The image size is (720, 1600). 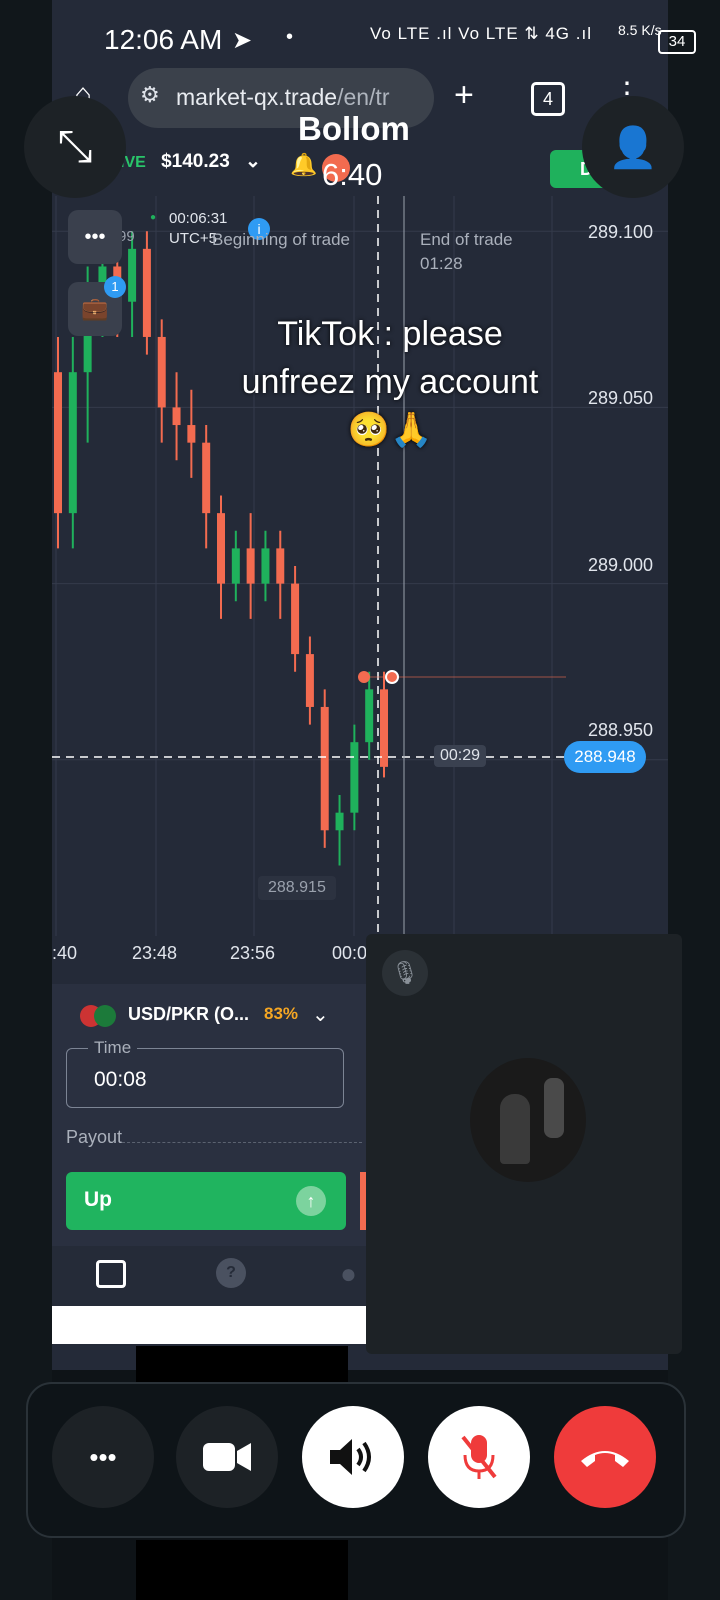 I want to click on video-icon, so click(x=227, y=1457).